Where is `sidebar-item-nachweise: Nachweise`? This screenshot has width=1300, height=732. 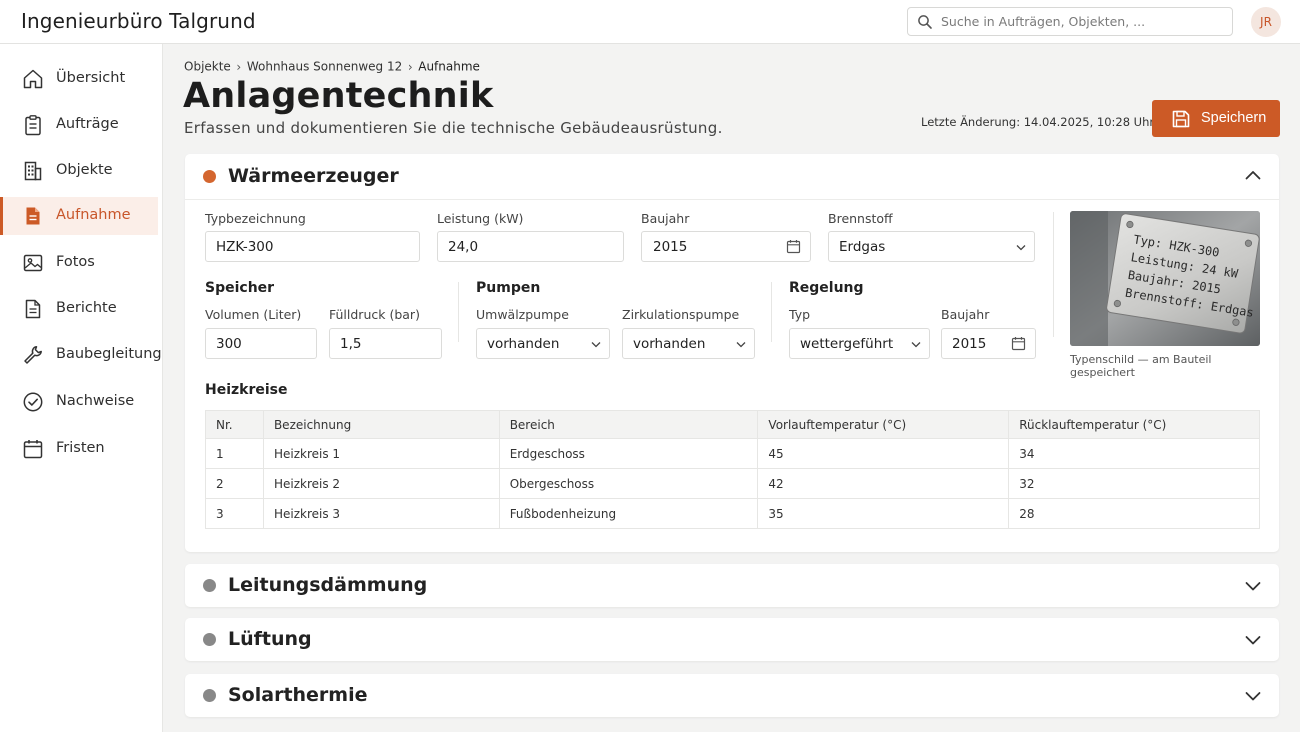 sidebar-item-nachweise: Nachweise is located at coordinates (79, 402).